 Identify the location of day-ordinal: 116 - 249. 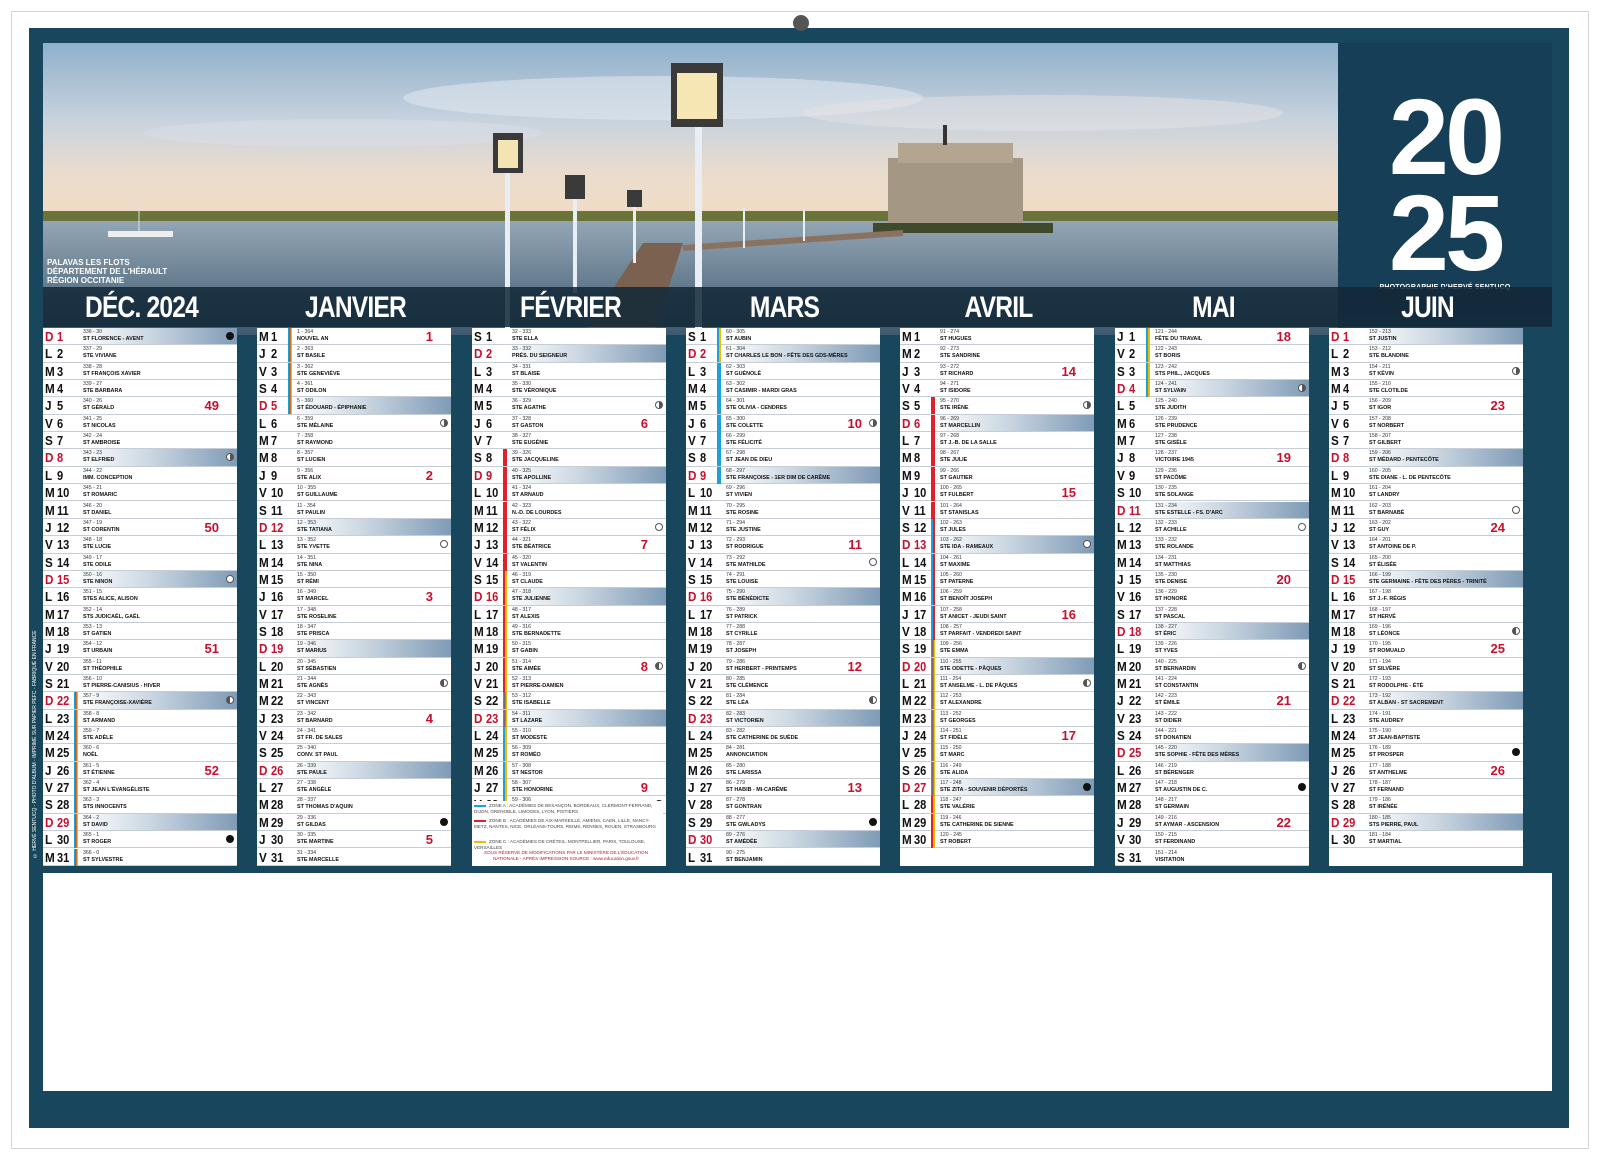
(951, 765).